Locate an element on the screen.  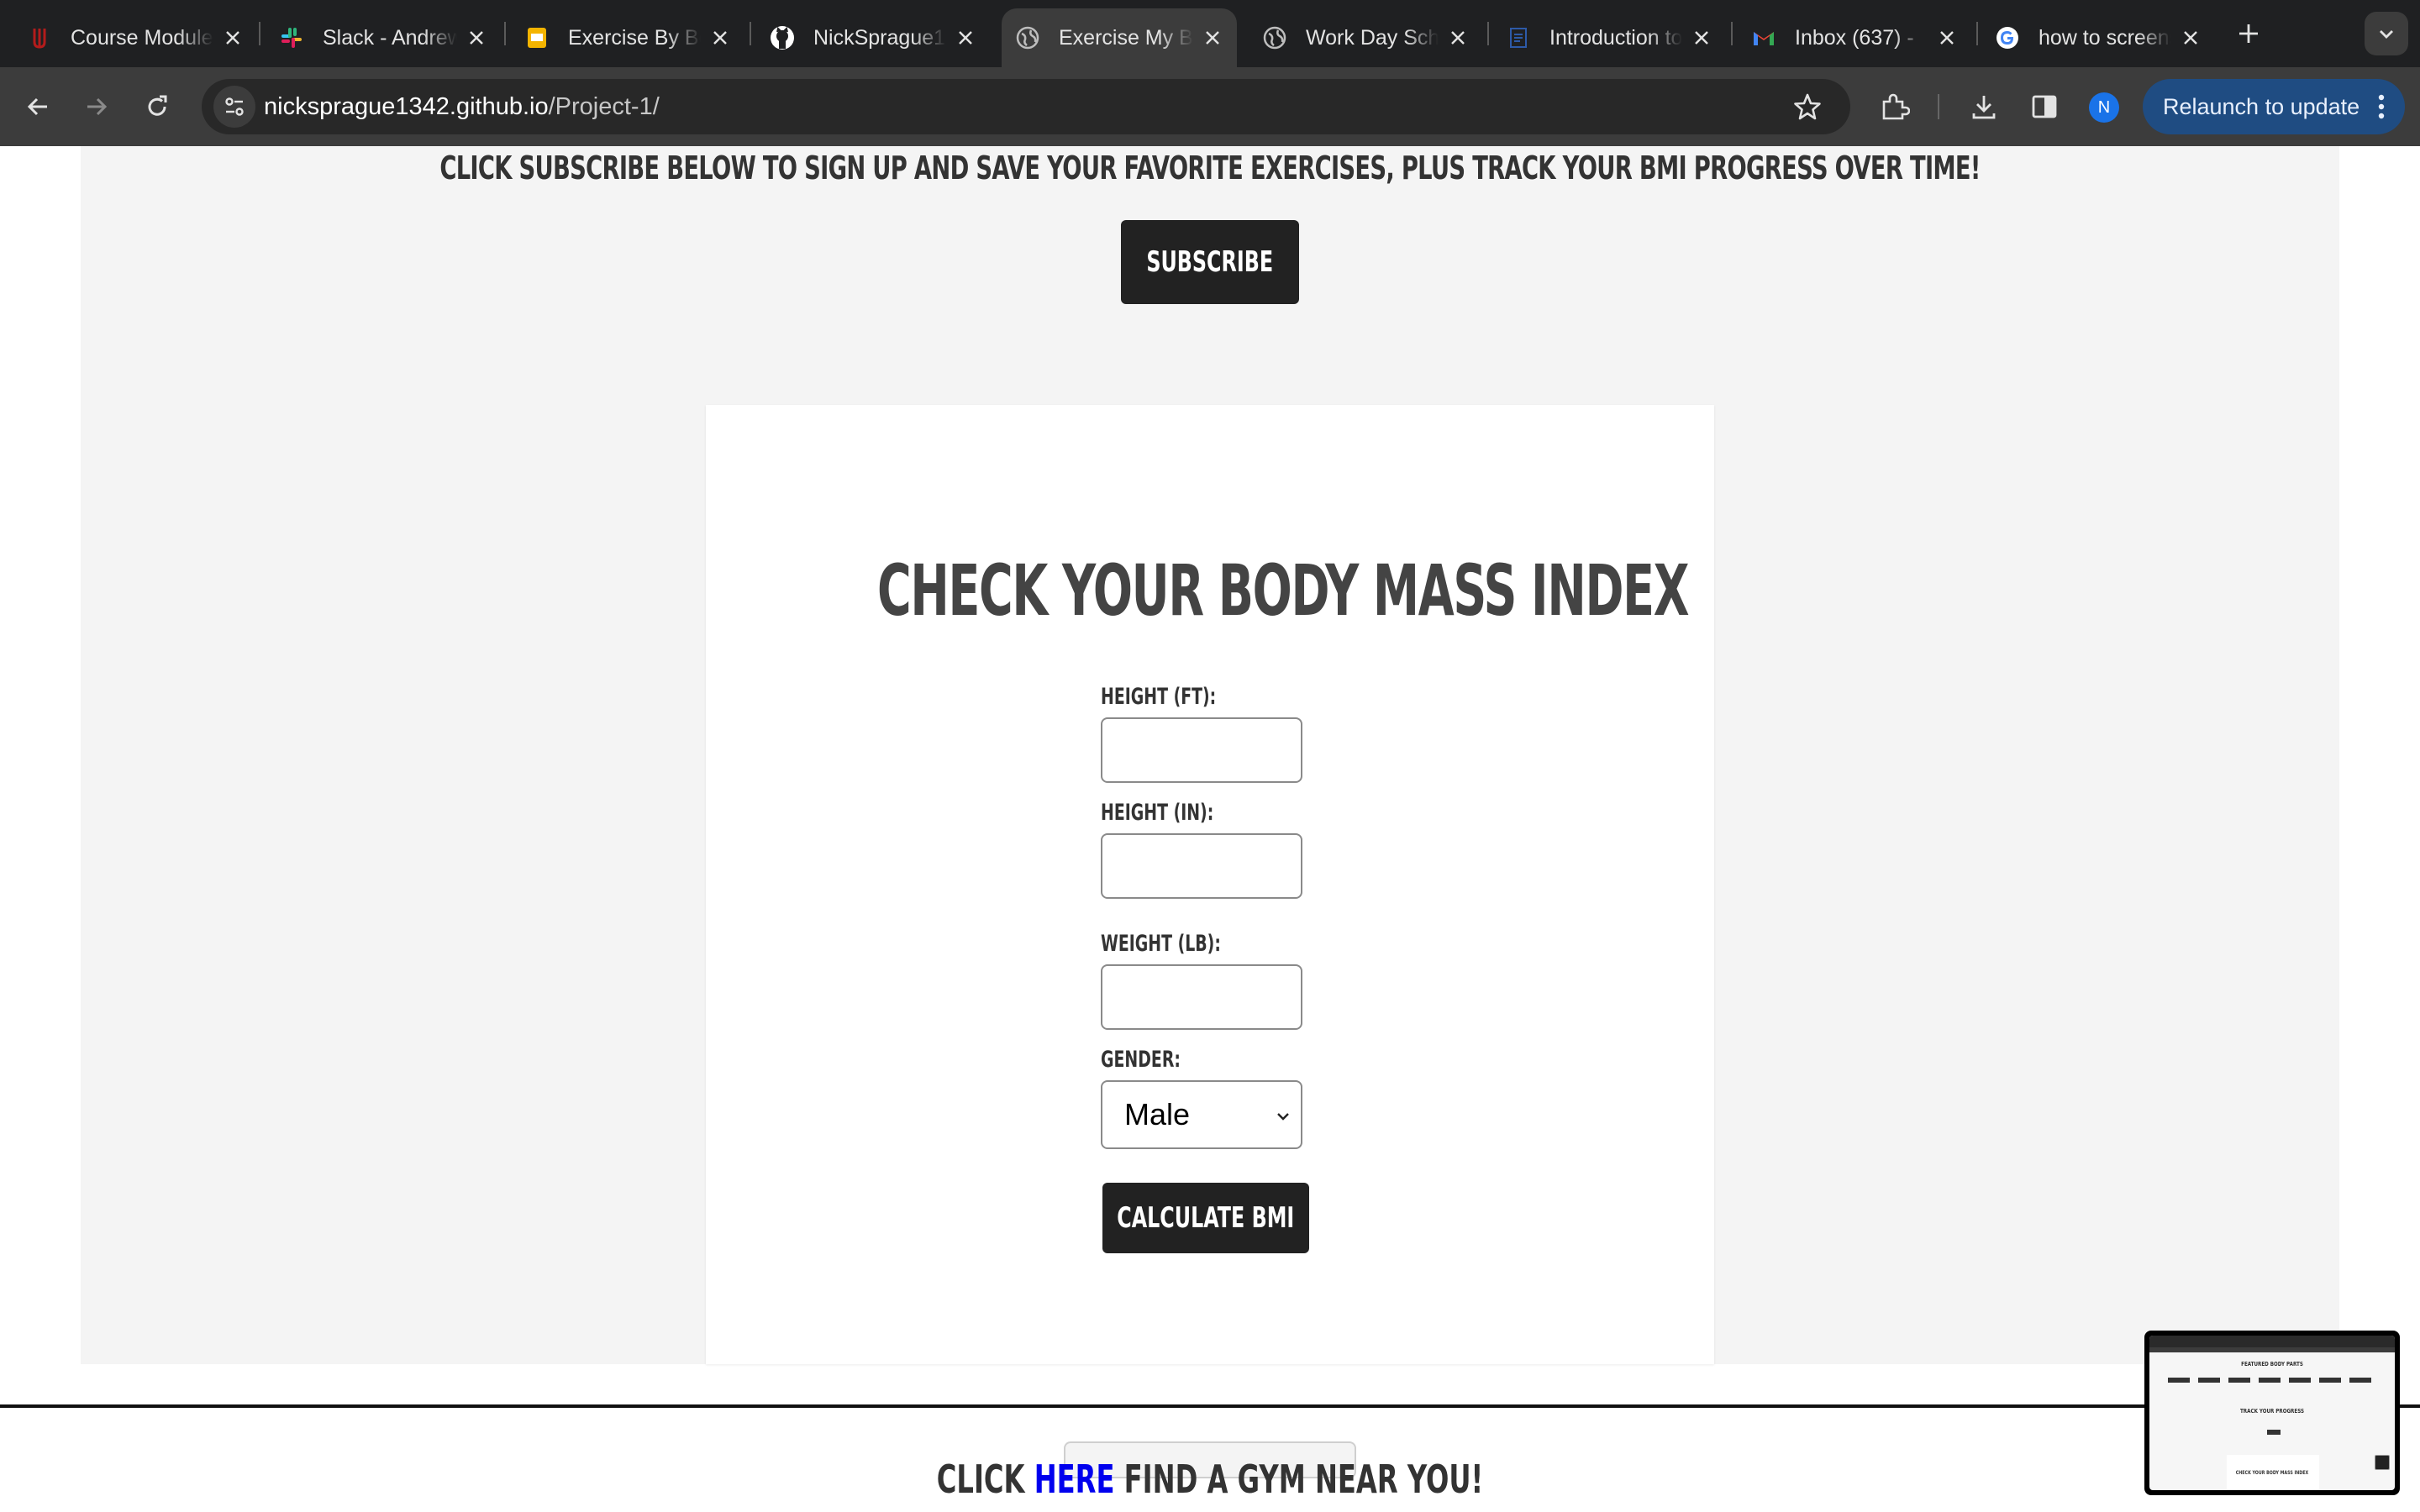
height-in-input is located at coordinates (1201, 866).